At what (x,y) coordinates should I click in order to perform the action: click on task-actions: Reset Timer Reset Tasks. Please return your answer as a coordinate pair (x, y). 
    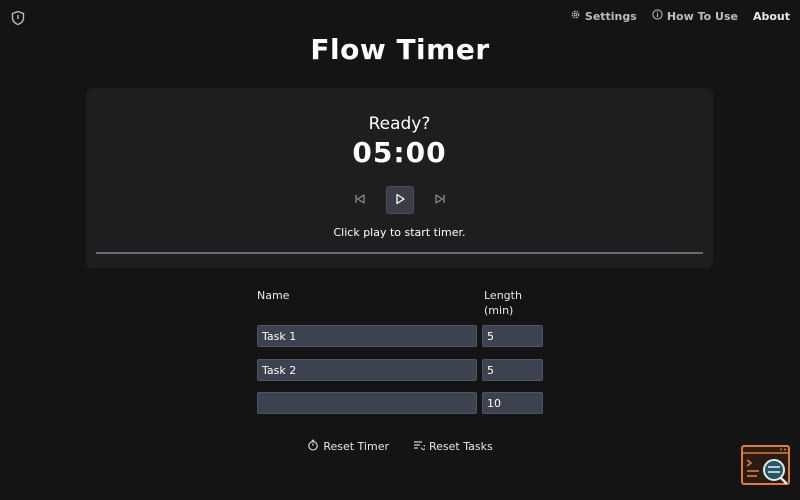
    Looking at the image, I should click on (400, 446).